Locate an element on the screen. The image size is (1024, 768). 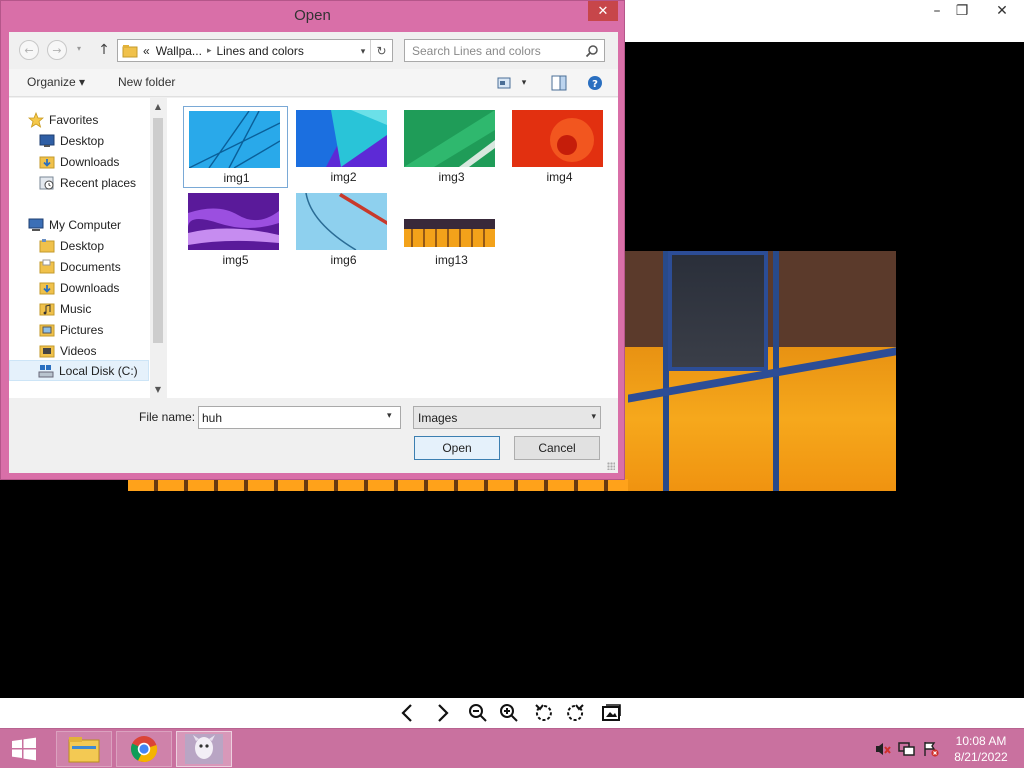
zoom-out-icon is located at coordinates (478, 713).